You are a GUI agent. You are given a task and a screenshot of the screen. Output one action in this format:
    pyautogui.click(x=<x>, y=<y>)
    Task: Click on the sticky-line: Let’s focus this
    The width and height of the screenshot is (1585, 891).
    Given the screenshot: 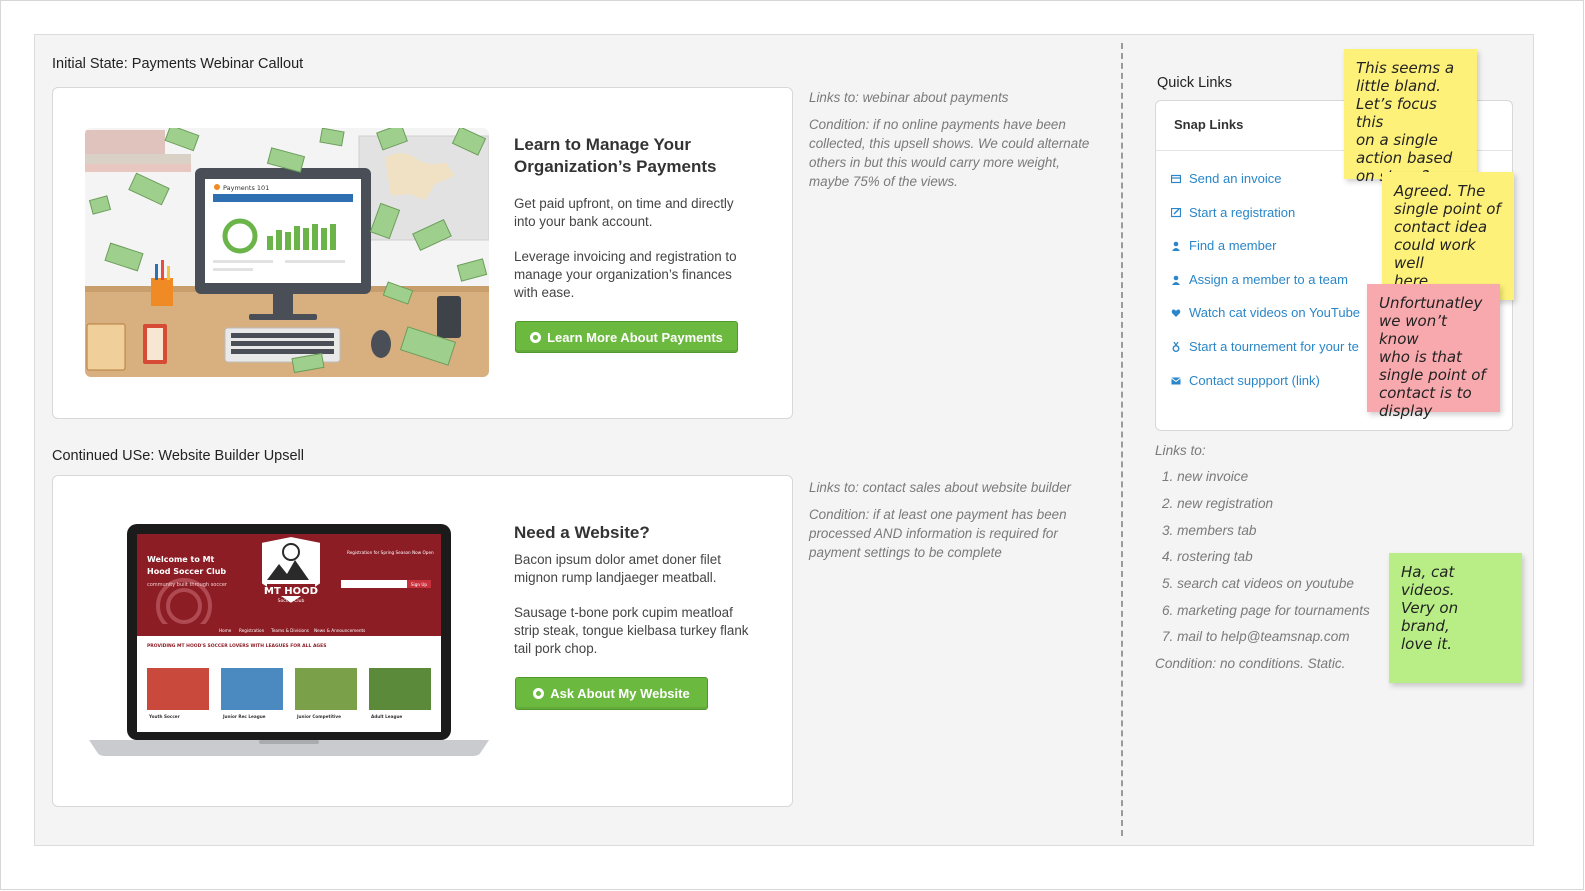 What is the action you would take?
    pyautogui.click(x=1396, y=113)
    